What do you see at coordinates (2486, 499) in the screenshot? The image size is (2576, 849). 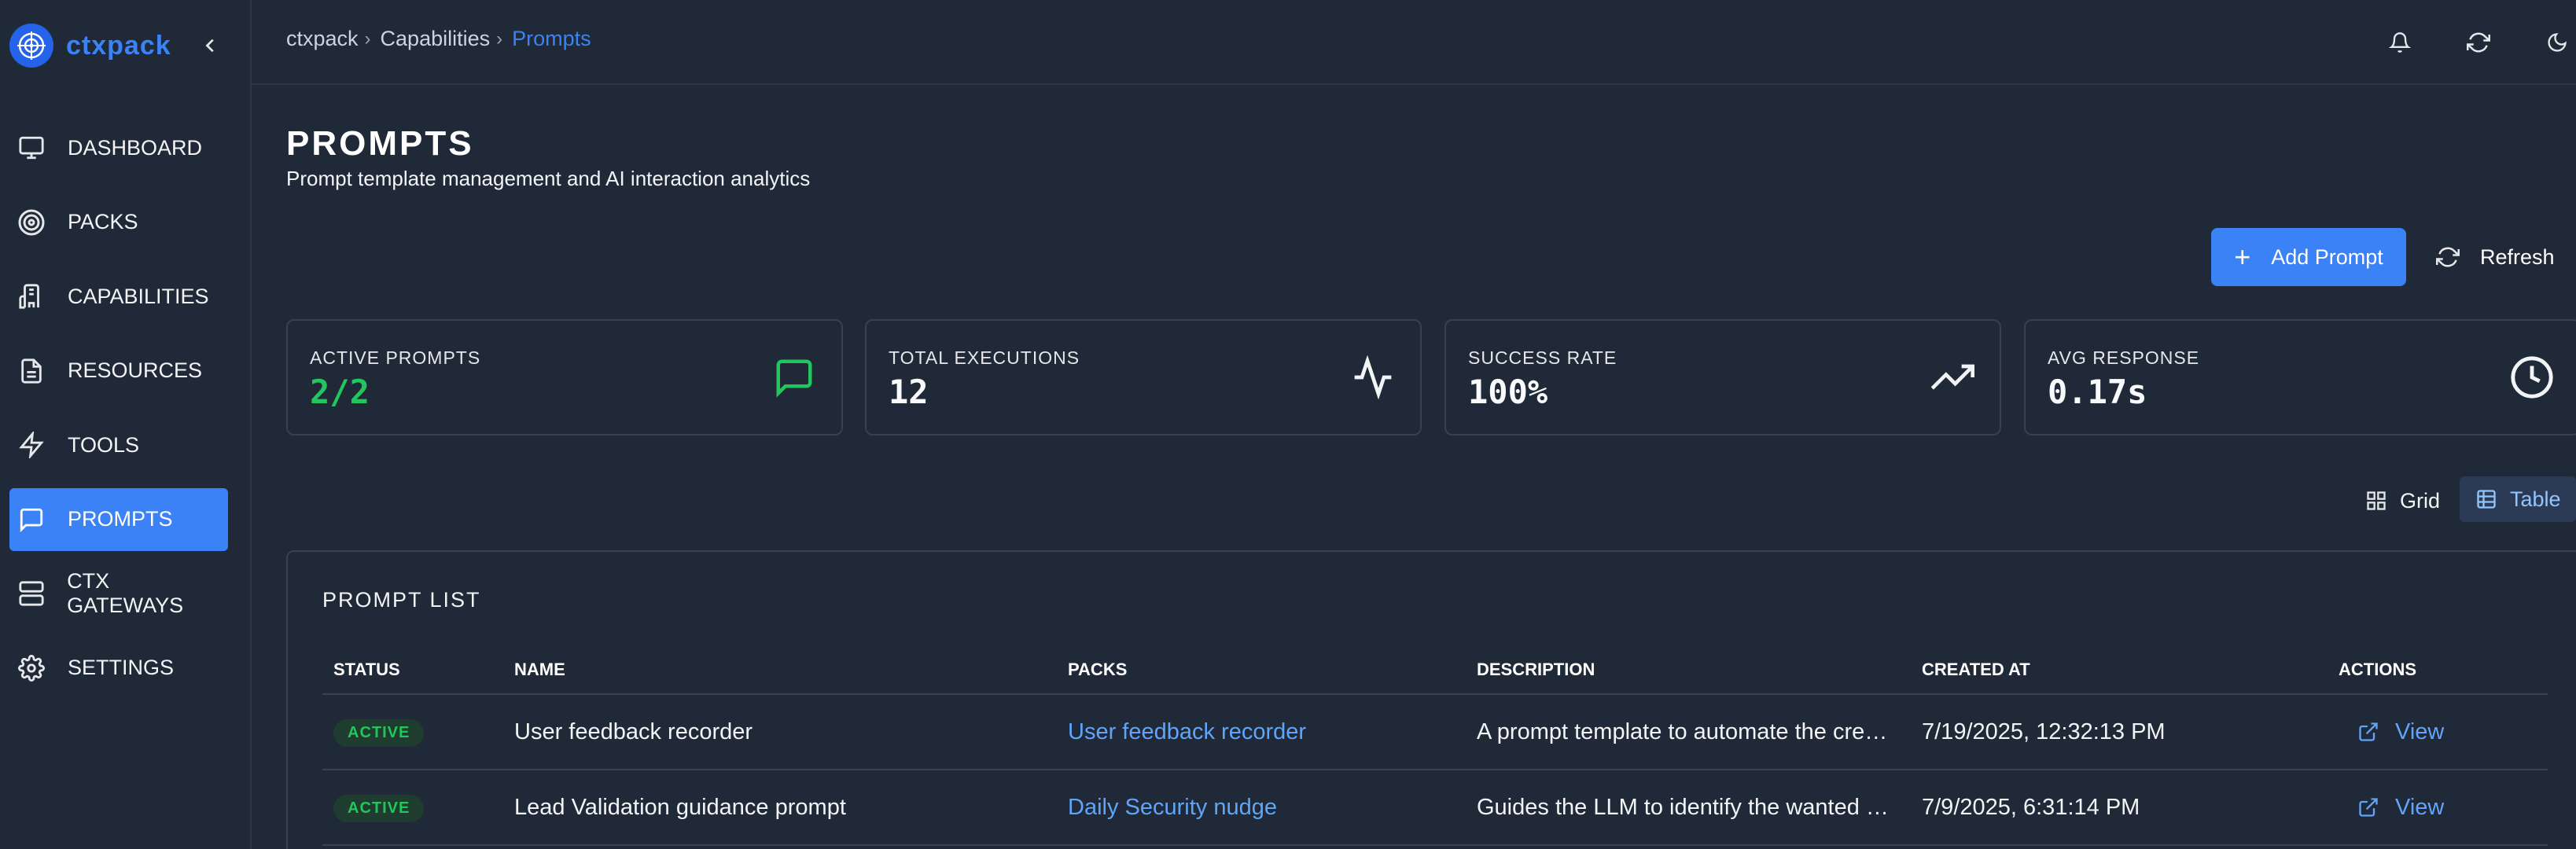 I see `table-icon` at bounding box center [2486, 499].